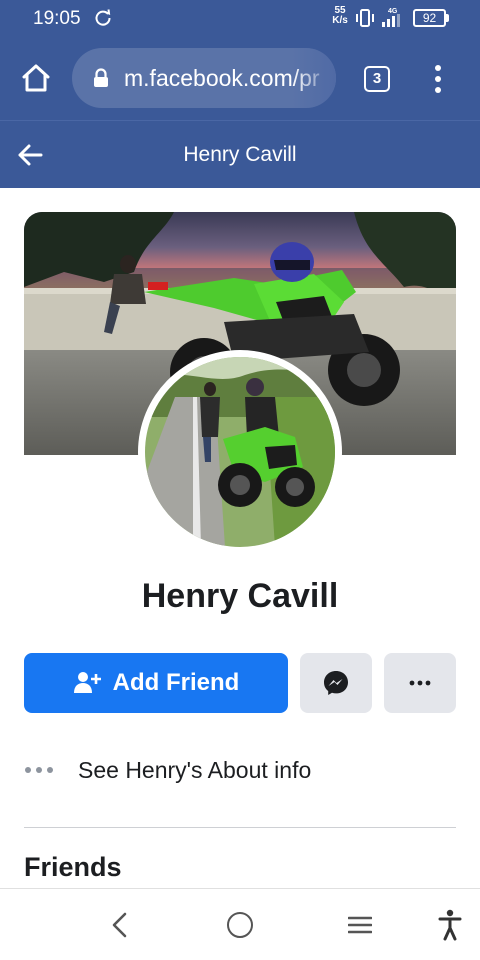 The width and height of the screenshot is (480, 960). I want to click on add-person-icon, so click(87, 682).